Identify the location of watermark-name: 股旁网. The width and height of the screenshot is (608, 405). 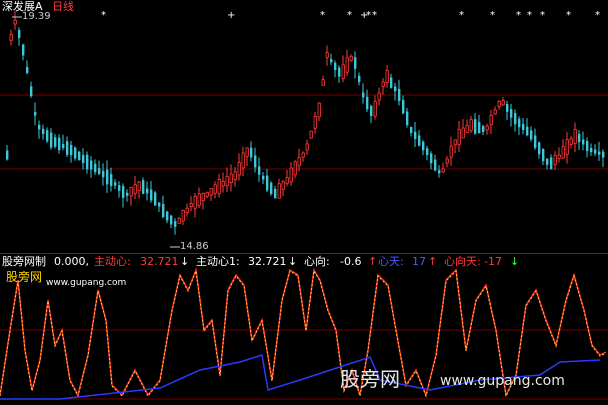
(370, 379).